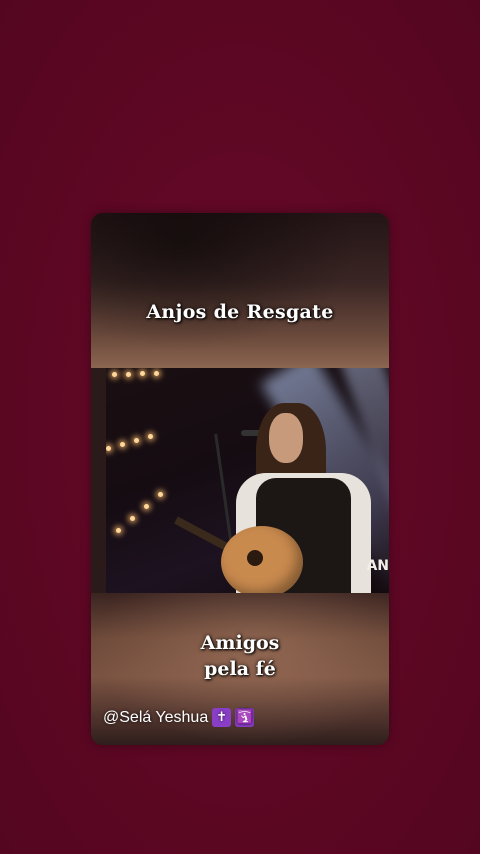 The width and height of the screenshot is (480, 854). I want to click on cross-icon: ✝, so click(222, 717).